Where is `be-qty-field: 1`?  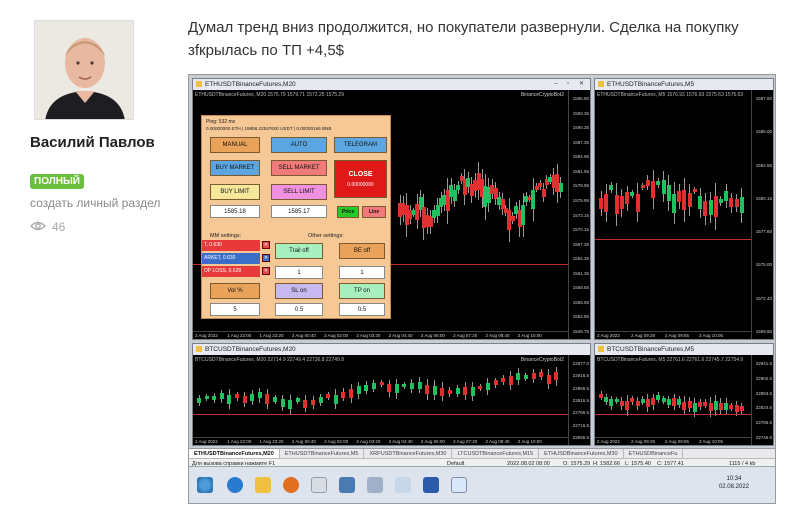
be-qty-field: 1 is located at coordinates (362, 272).